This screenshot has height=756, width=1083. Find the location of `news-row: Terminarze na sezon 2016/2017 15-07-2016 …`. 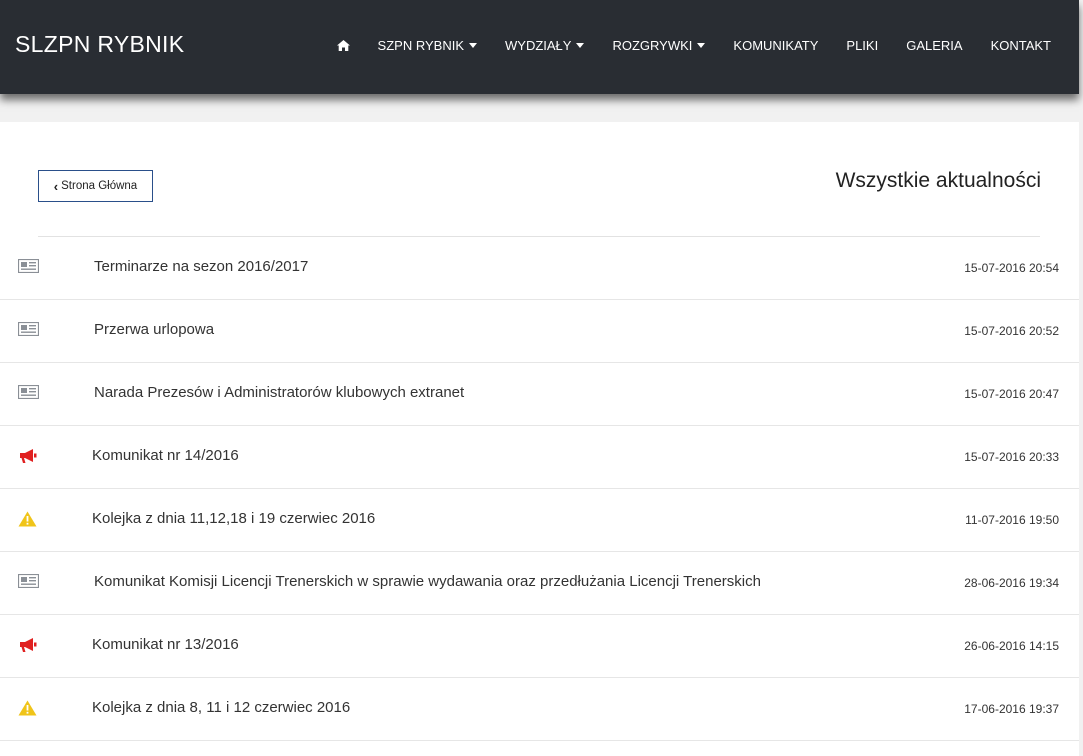

news-row: Terminarze na sezon 2016/2017 15-07-2016 … is located at coordinates (539, 268).